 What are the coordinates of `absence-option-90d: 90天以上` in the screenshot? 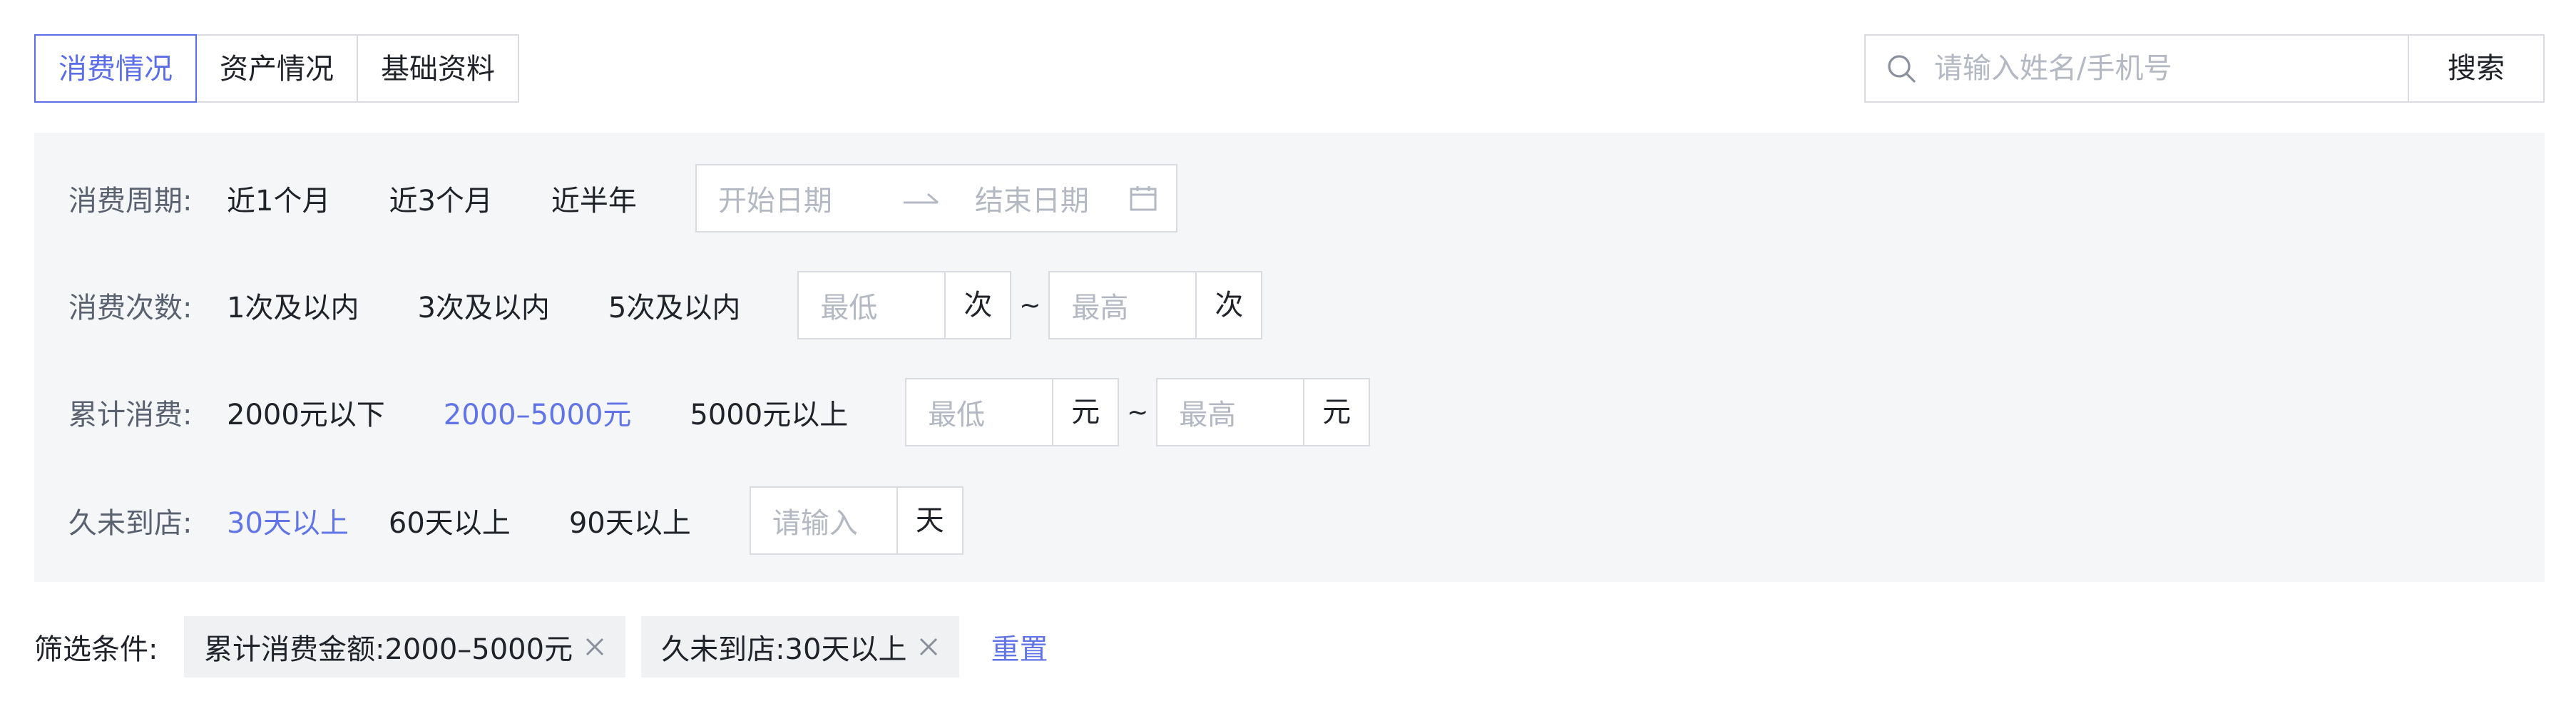 It's located at (630, 520).